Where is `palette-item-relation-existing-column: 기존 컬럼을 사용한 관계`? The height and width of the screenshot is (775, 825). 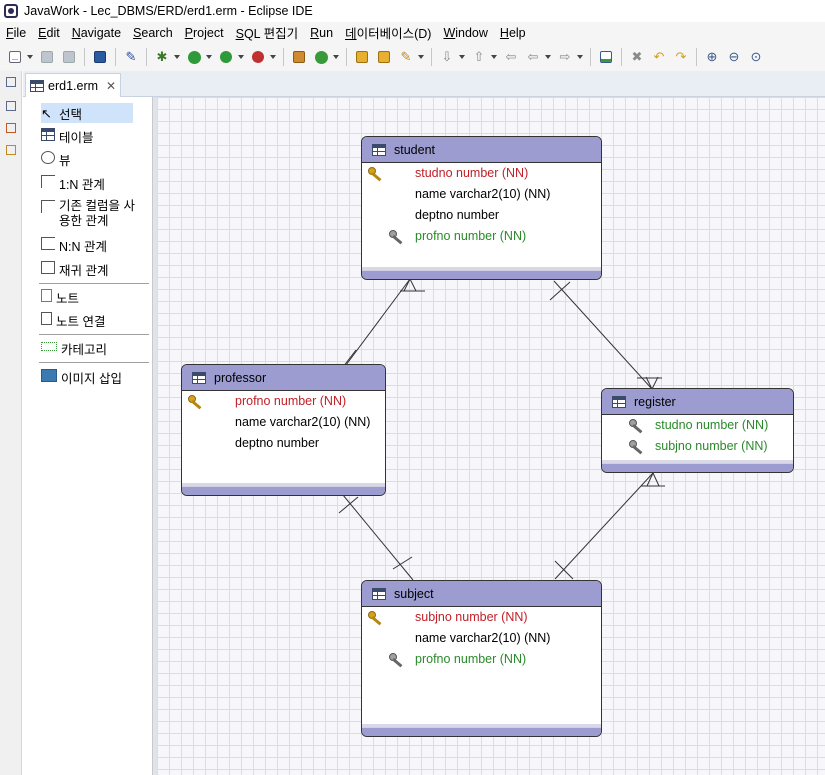 palette-item-relation-existing-column: 기존 컬럼을 사용한 관계 is located at coordinates (93, 214).